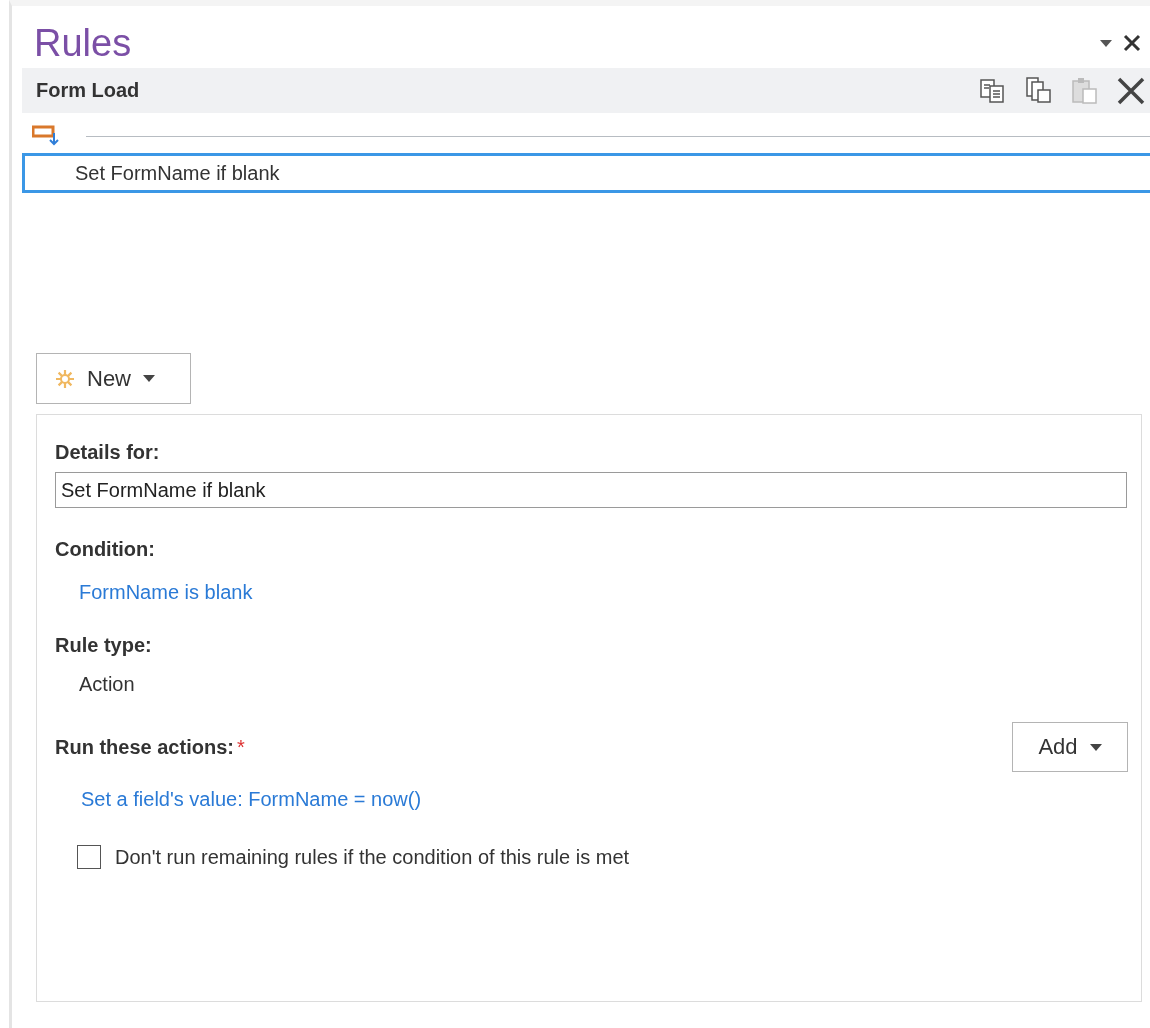 Image resolution: width=1150 pixels, height=1028 pixels. What do you see at coordinates (251, 799) in the screenshot?
I see `action-link: Set a field's value: FormName = now()` at bounding box center [251, 799].